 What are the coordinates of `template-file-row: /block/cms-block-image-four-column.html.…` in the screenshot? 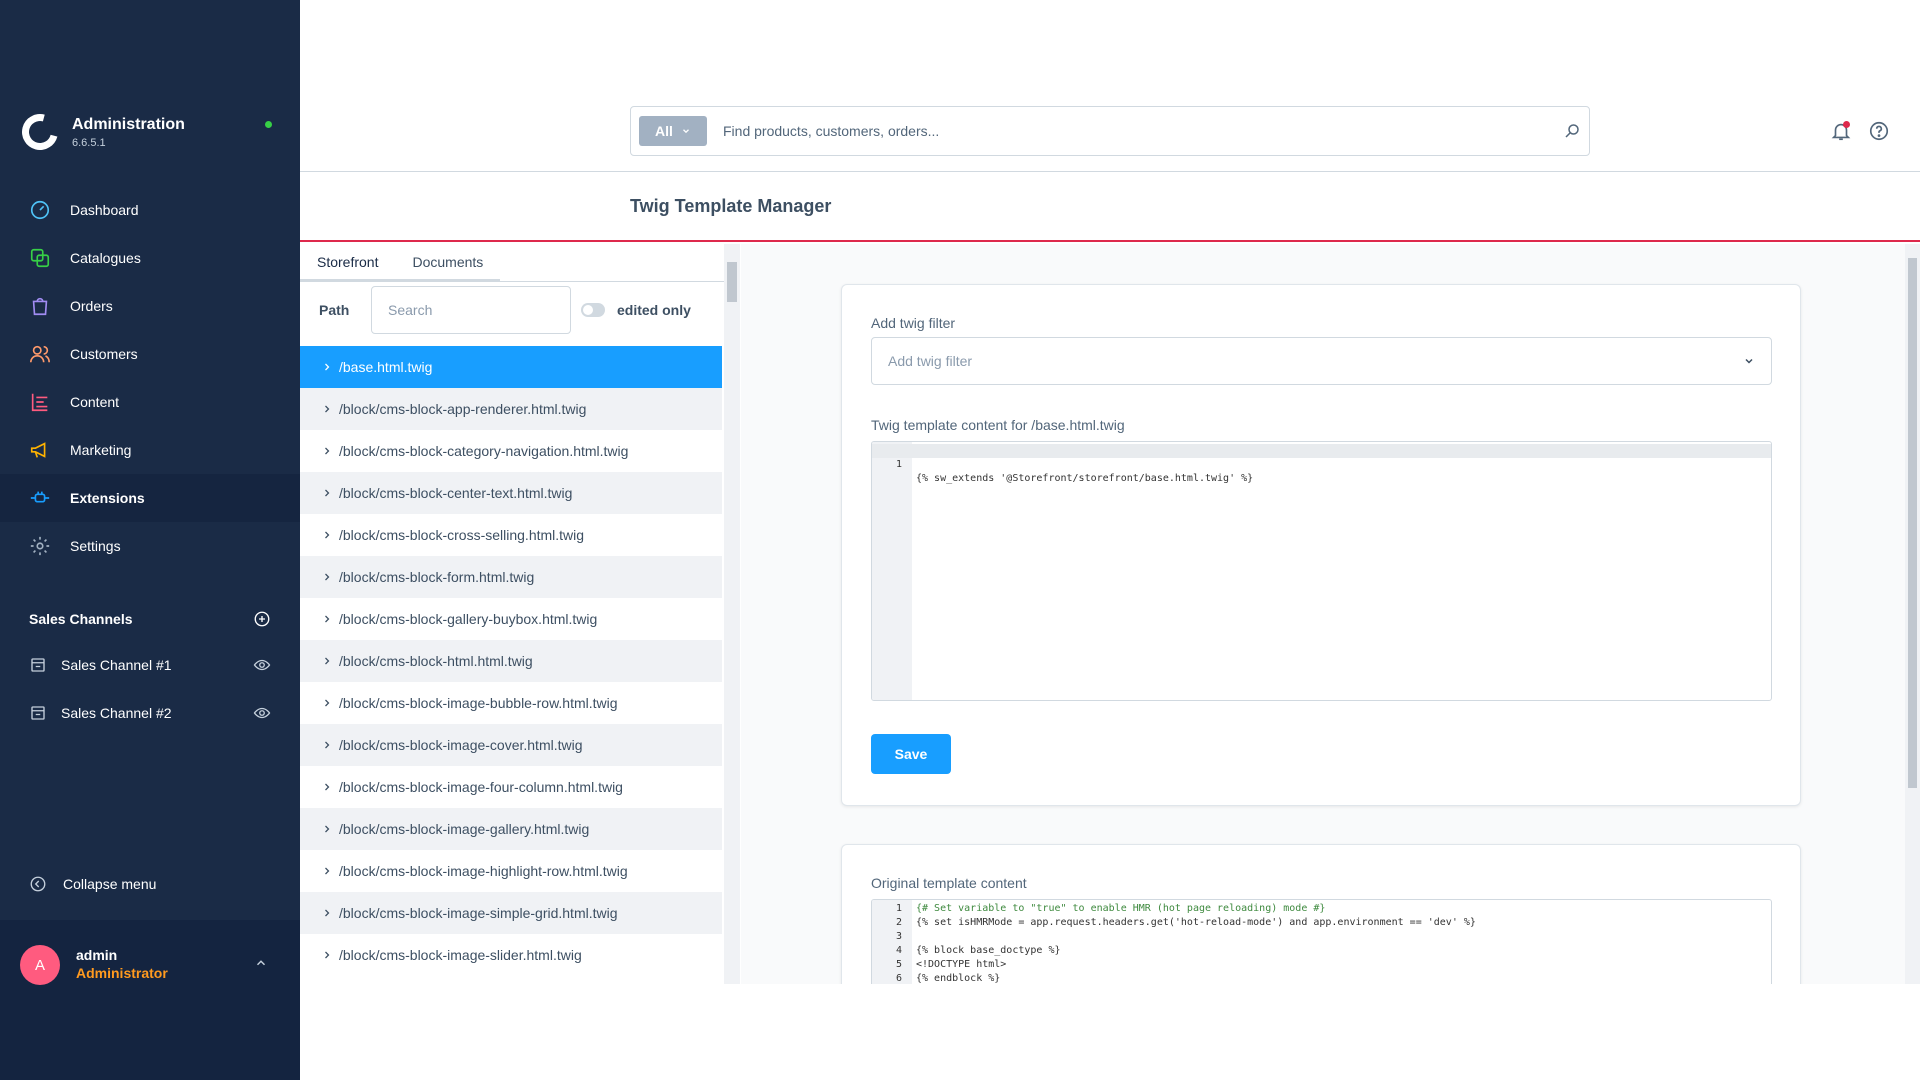 It's located at (511, 787).